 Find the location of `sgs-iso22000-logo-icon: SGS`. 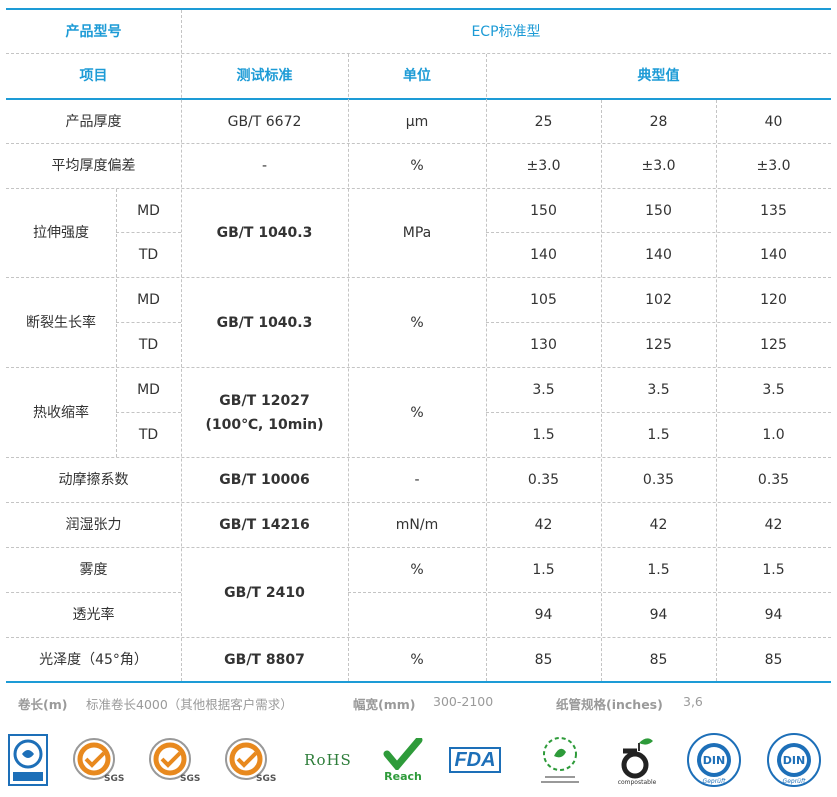

sgs-iso22000-logo-icon: SGS is located at coordinates (251, 760).